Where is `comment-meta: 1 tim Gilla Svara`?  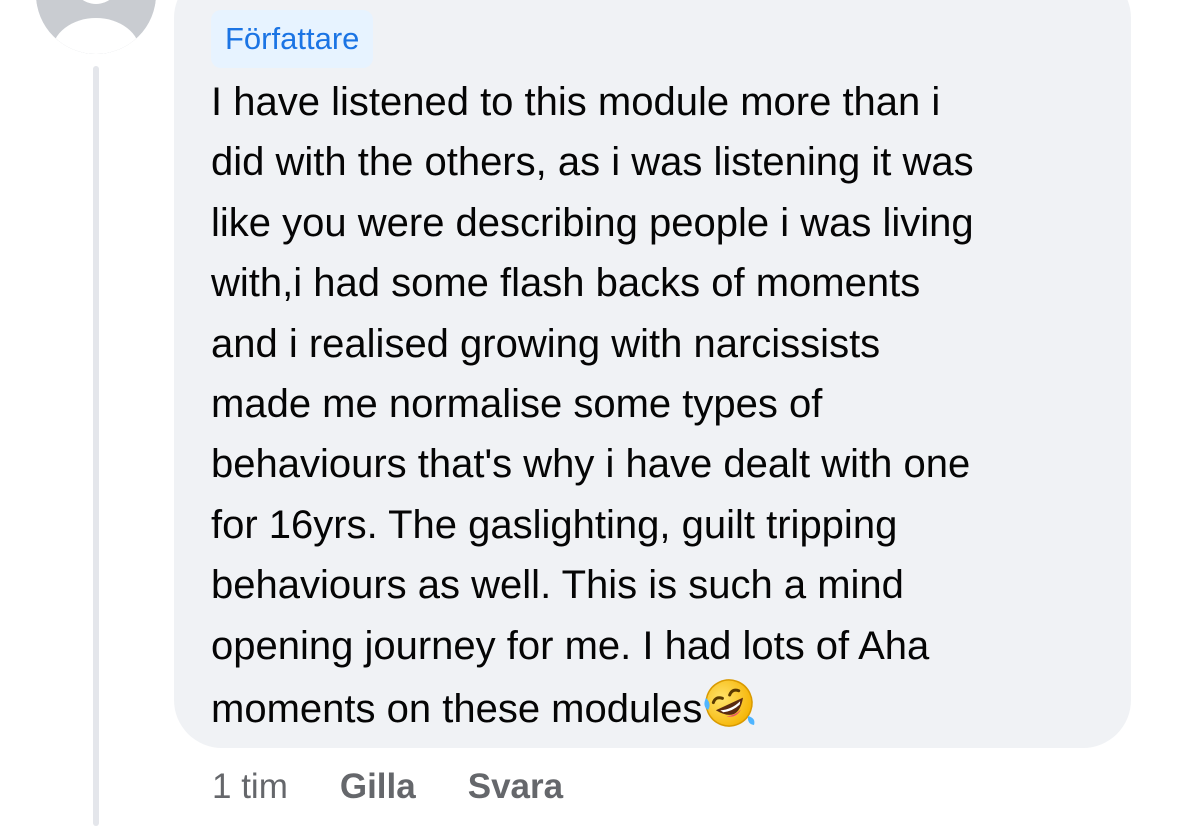 comment-meta: 1 tim Gilla Svara is located at coordinates (387, 787).